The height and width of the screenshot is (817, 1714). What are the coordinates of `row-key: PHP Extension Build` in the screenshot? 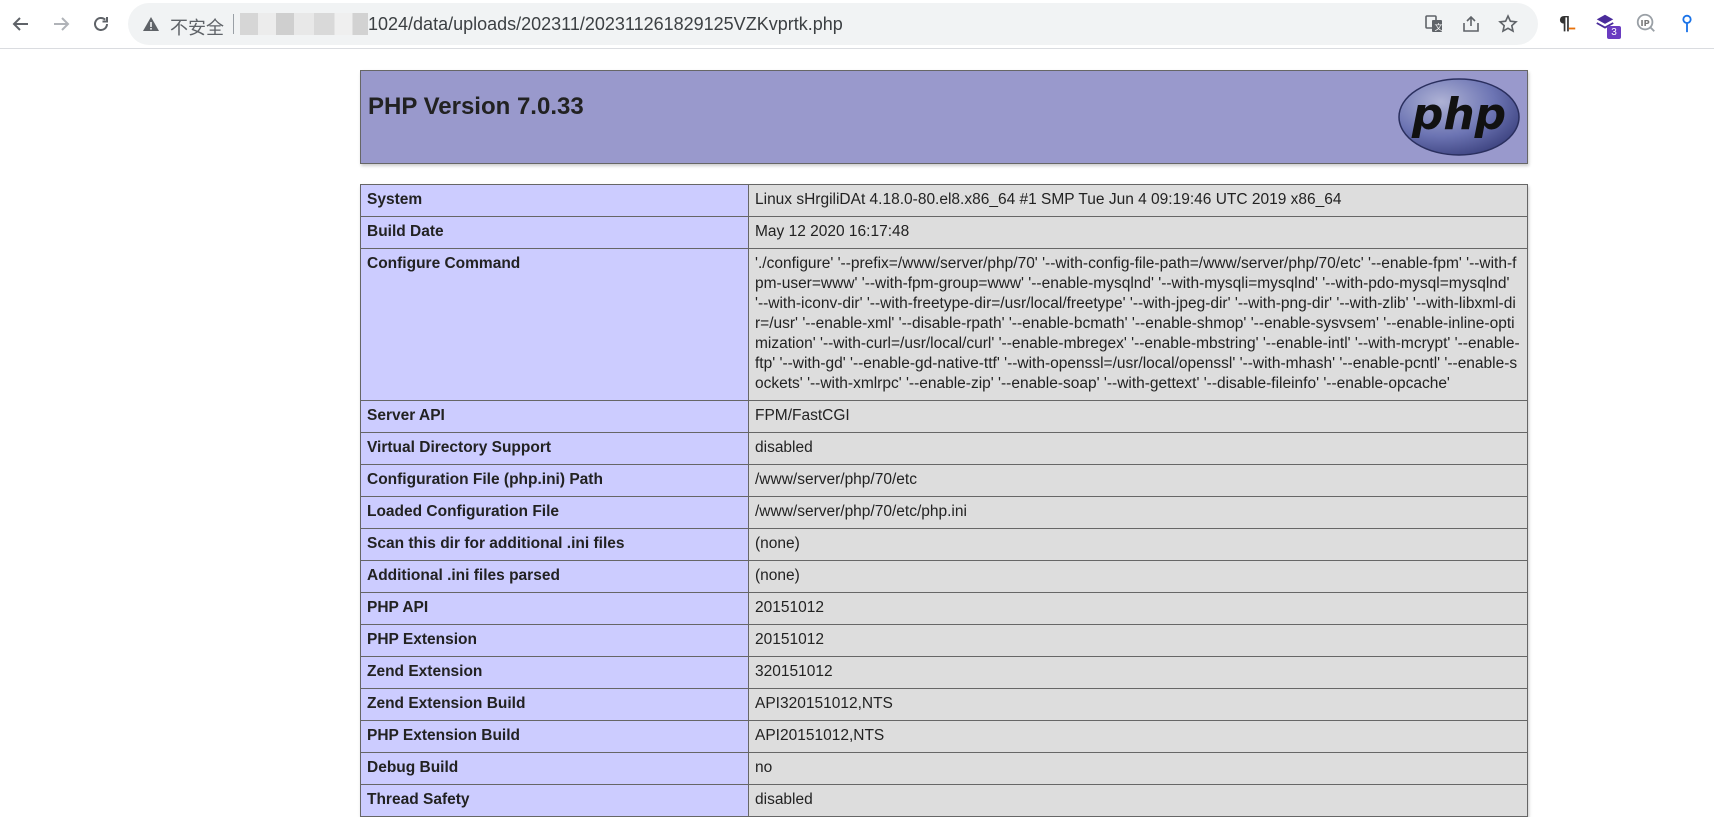 It's located at (554, 736).